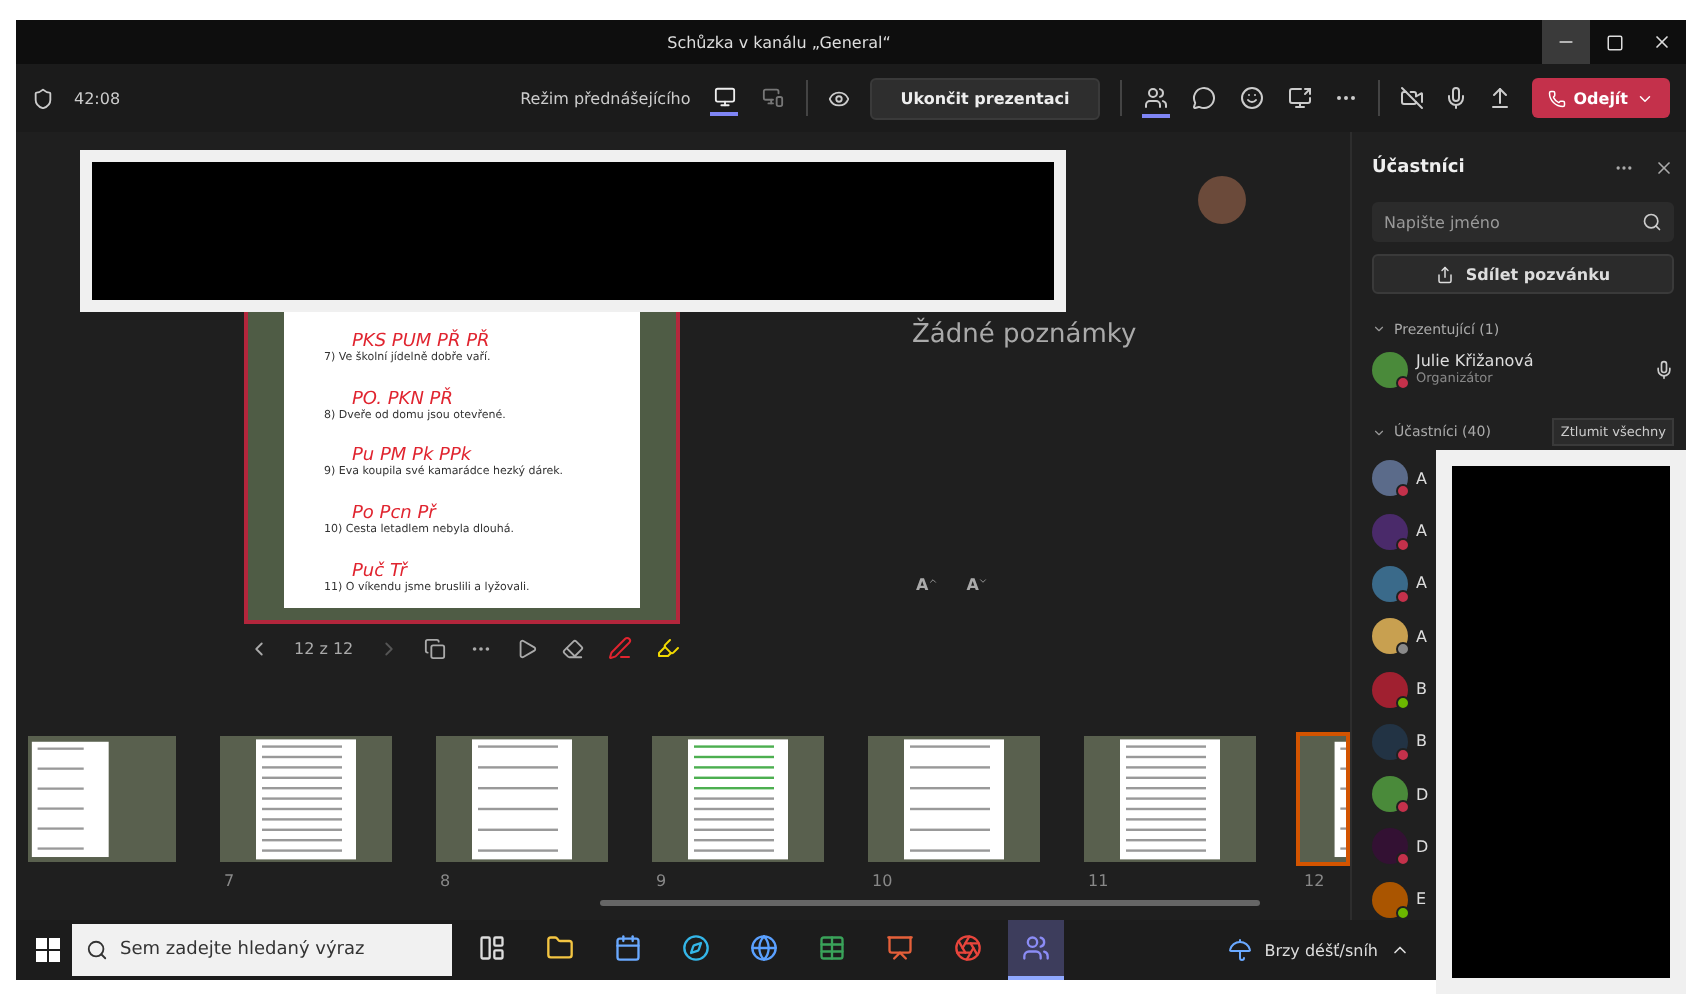  What do you see at coordinates (434, 648) in the screenshot?
I see `copy-icon` at bounding box center [434, 648].